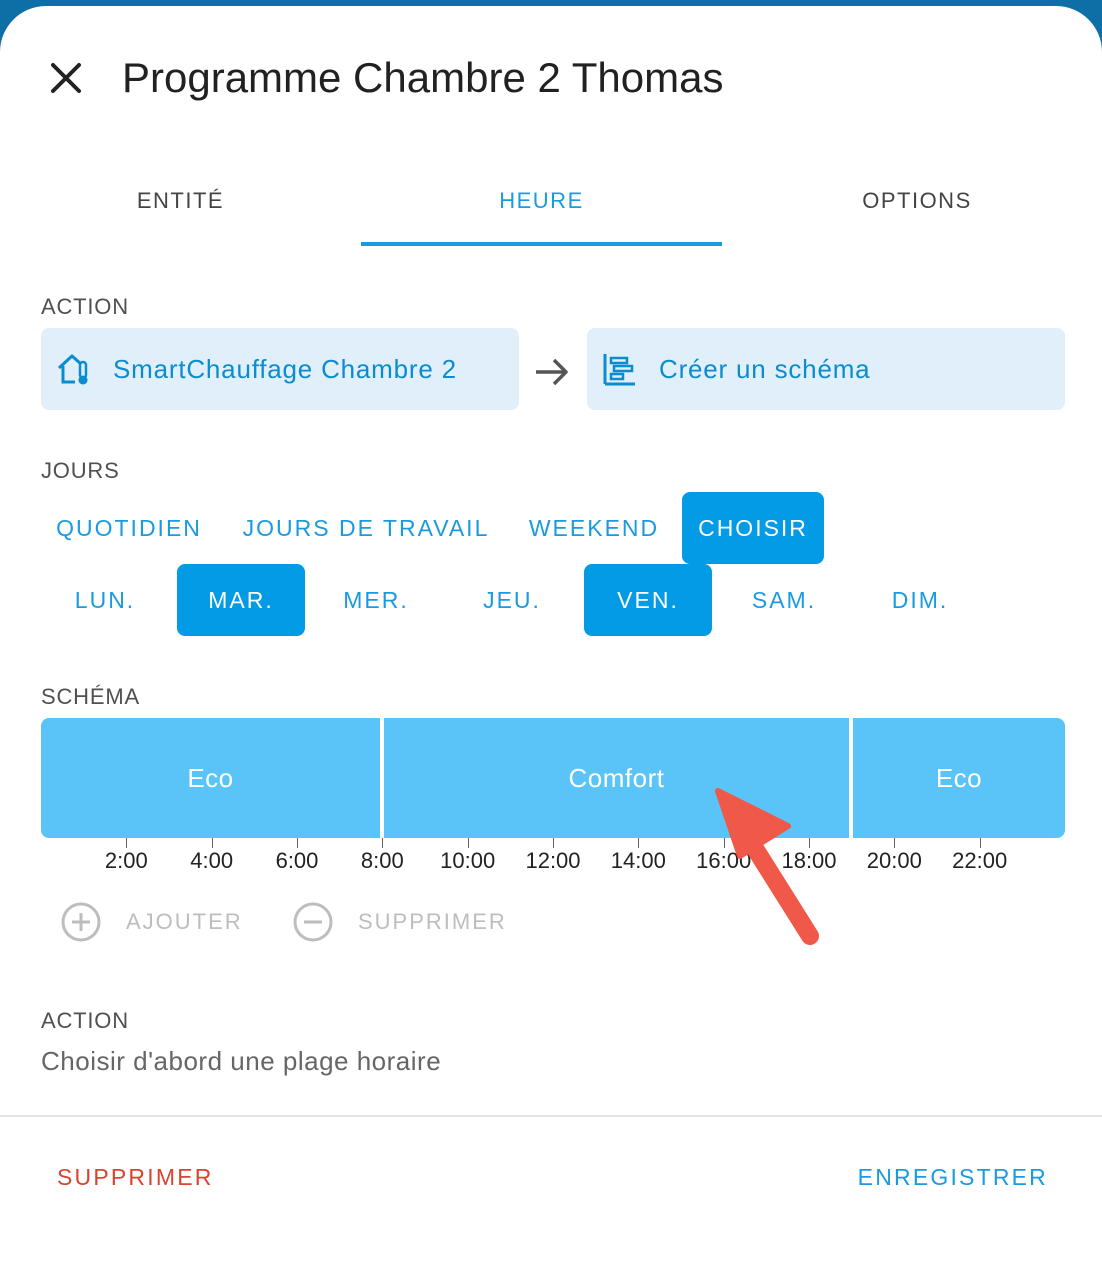 The height and width of the screenshot is (1268, 1102). I want to click on mode-weekend: WEEKEND, so click(594, 528).